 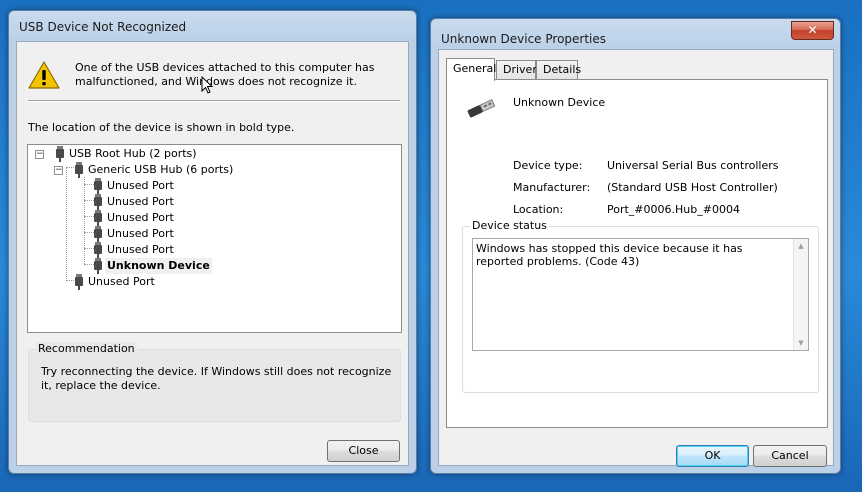 I want to click on mouse-cursor-icon, so click(x=207, y=85).